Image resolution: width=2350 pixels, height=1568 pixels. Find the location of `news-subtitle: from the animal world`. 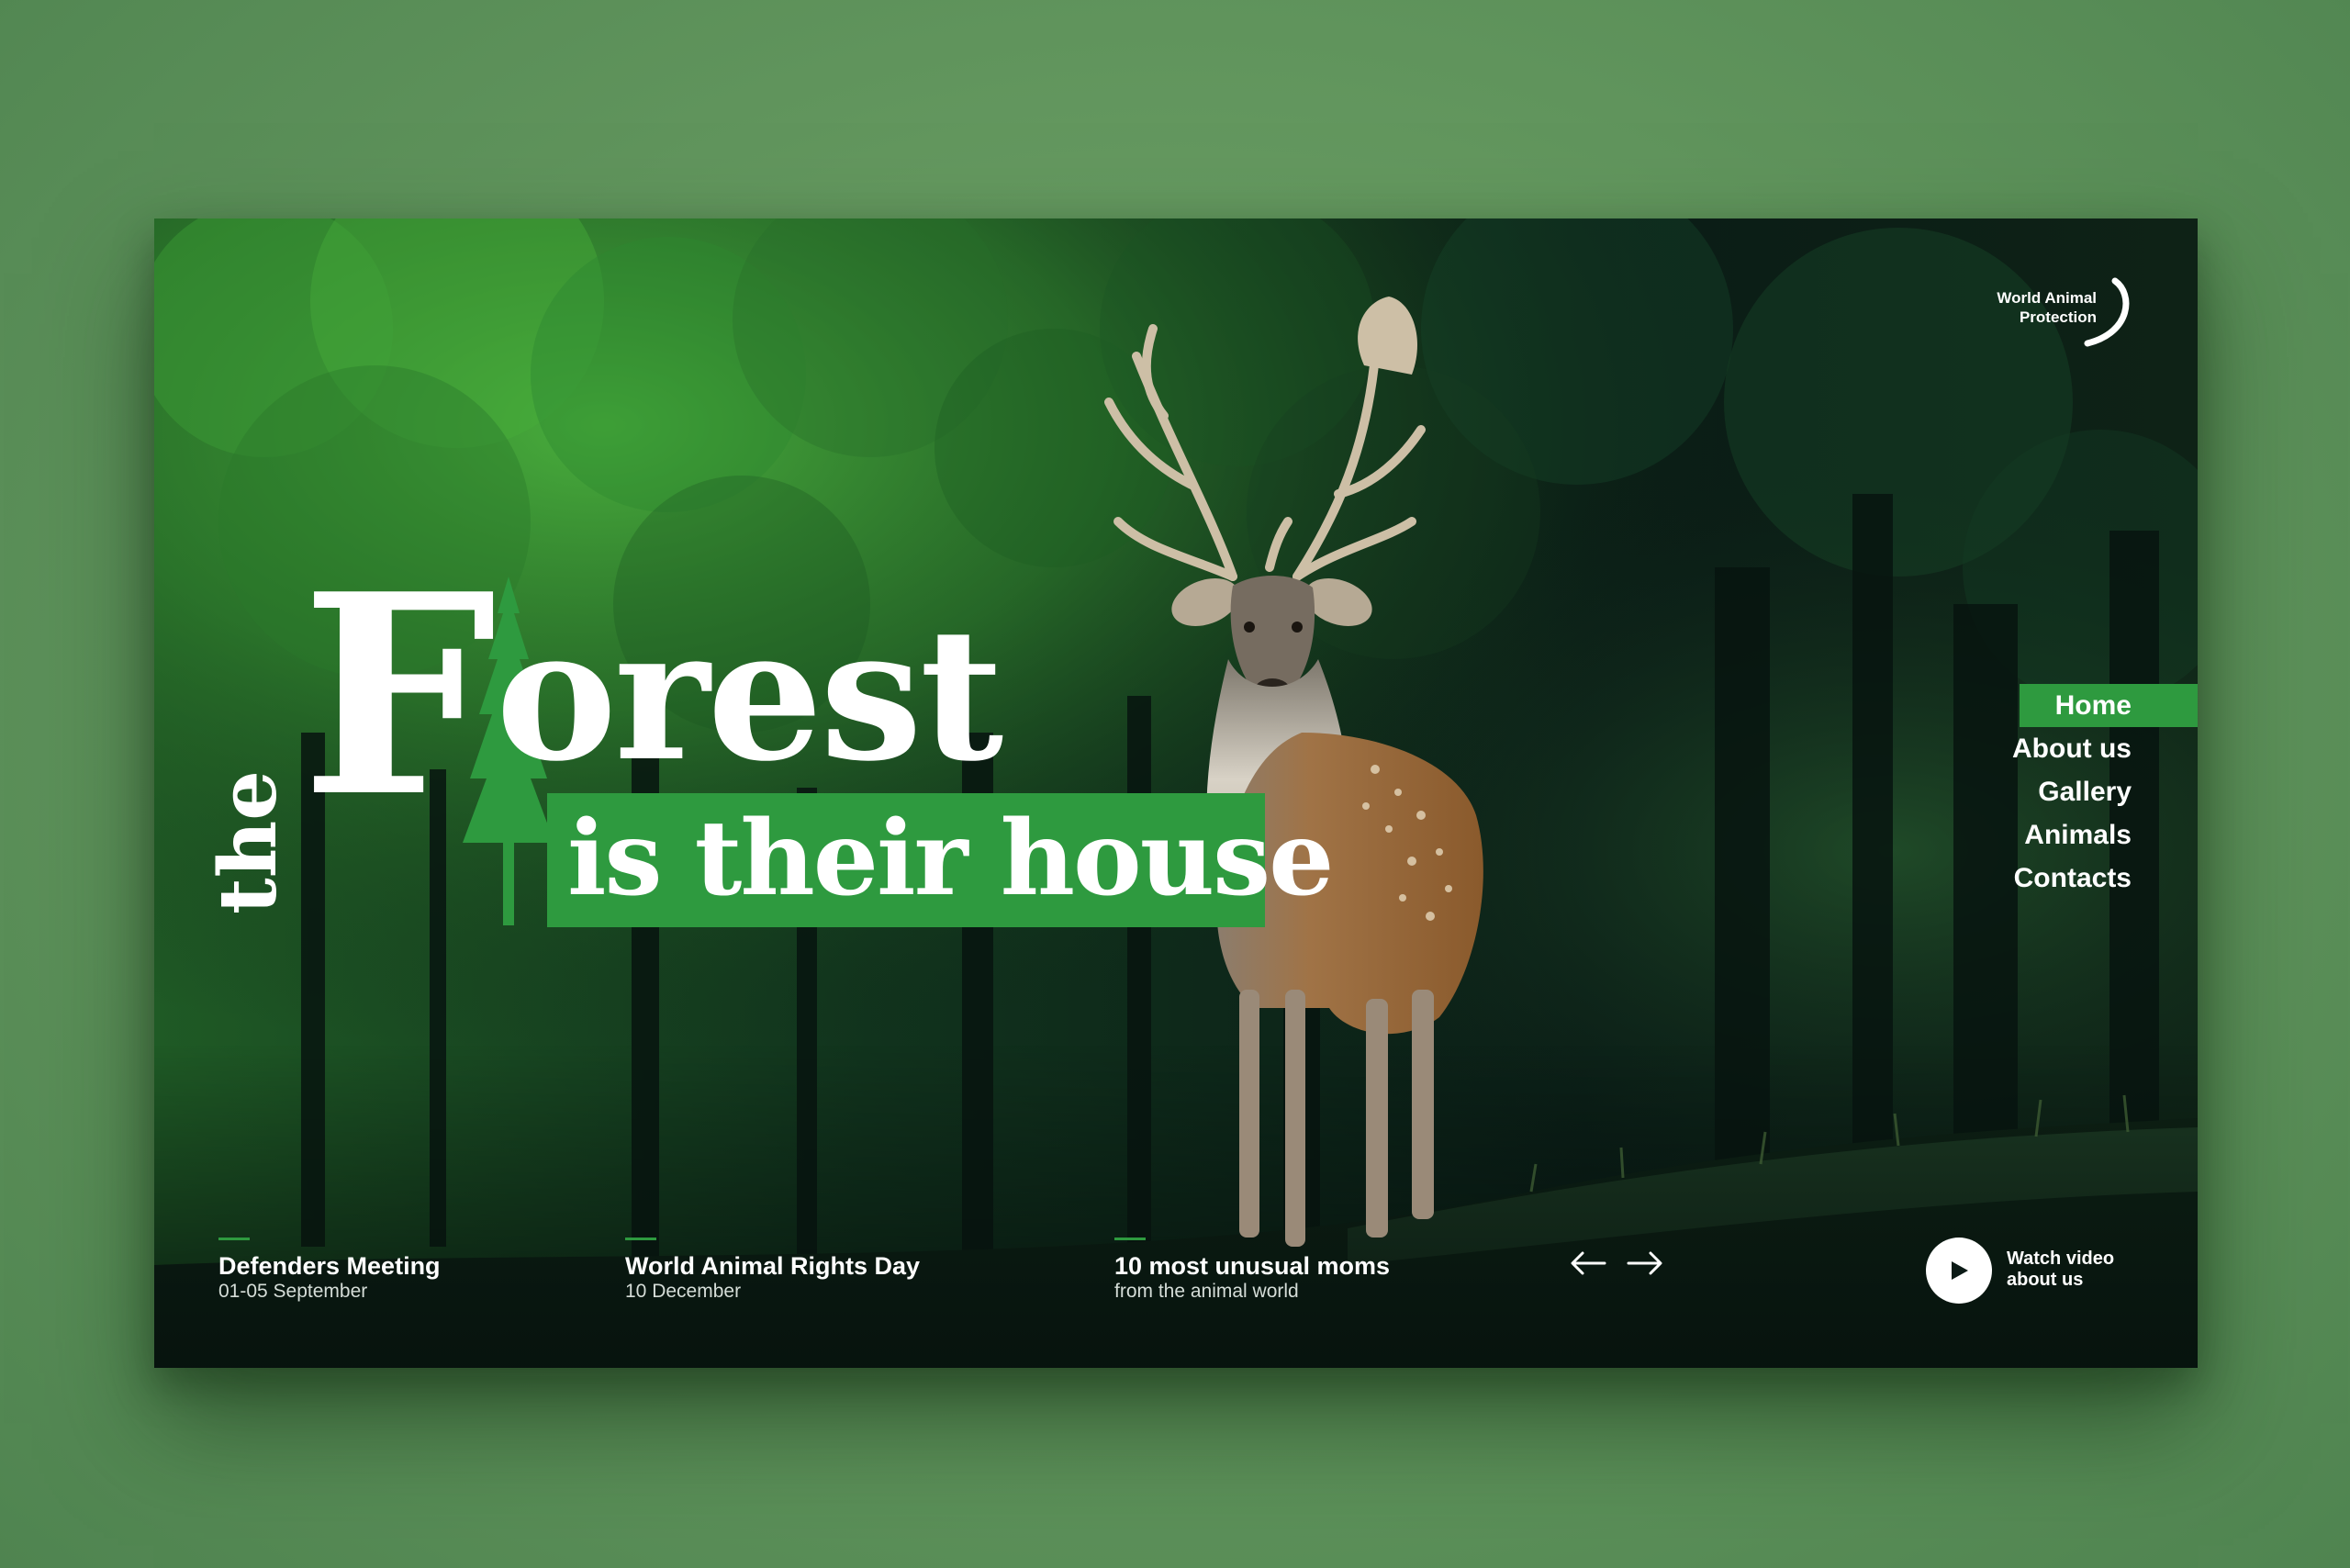

news-subtitle: from the animal world is located at coordinates (1206, 1291).